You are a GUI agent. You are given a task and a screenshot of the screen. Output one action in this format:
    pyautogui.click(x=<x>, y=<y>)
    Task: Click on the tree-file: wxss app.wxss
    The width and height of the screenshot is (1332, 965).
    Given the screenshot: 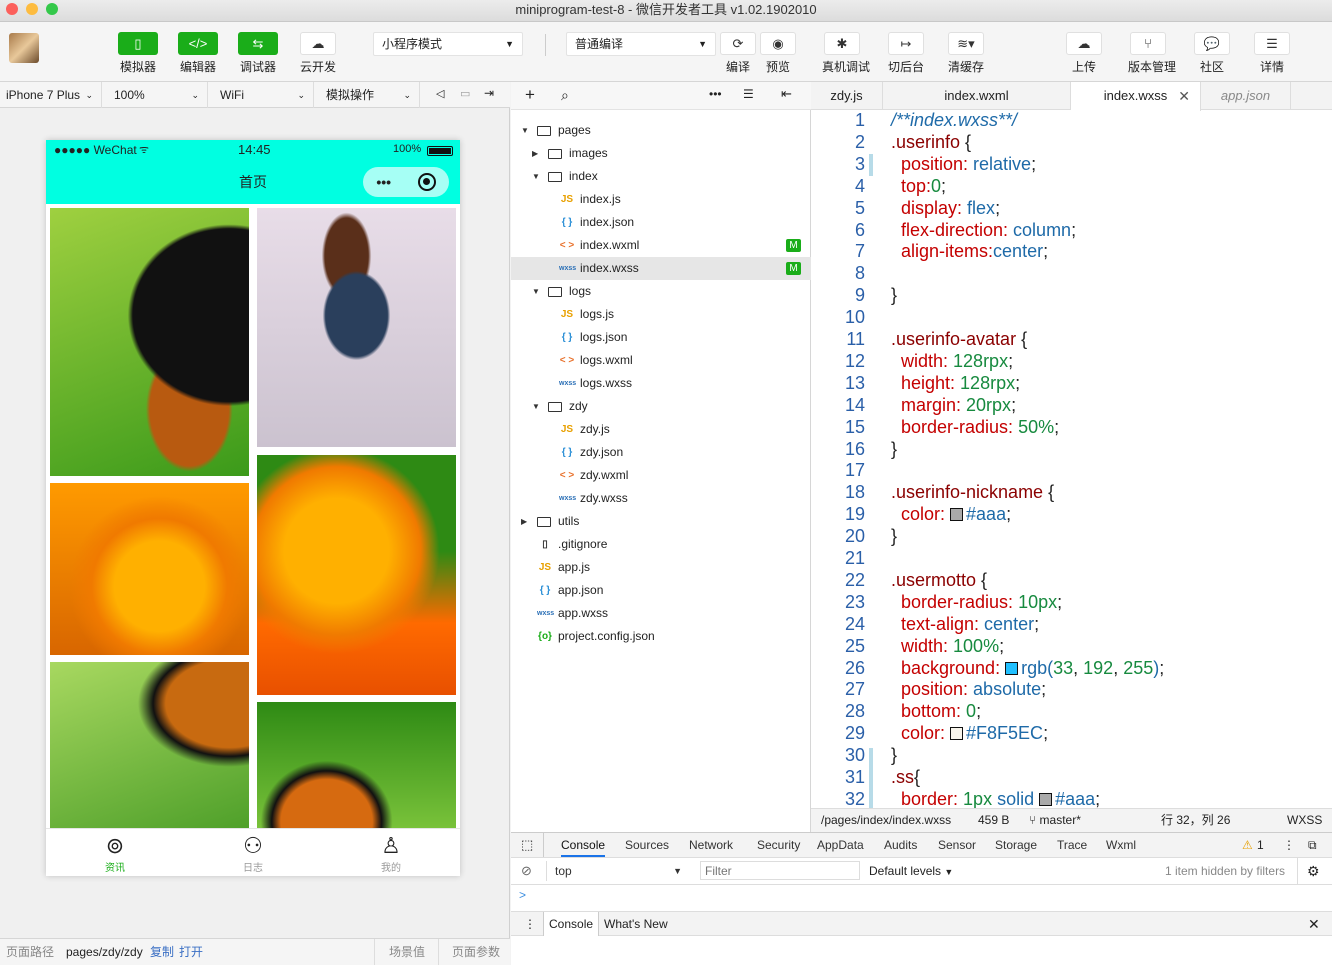 What is the action you would take?
    pyautogui.click(x=661, y=613)
    